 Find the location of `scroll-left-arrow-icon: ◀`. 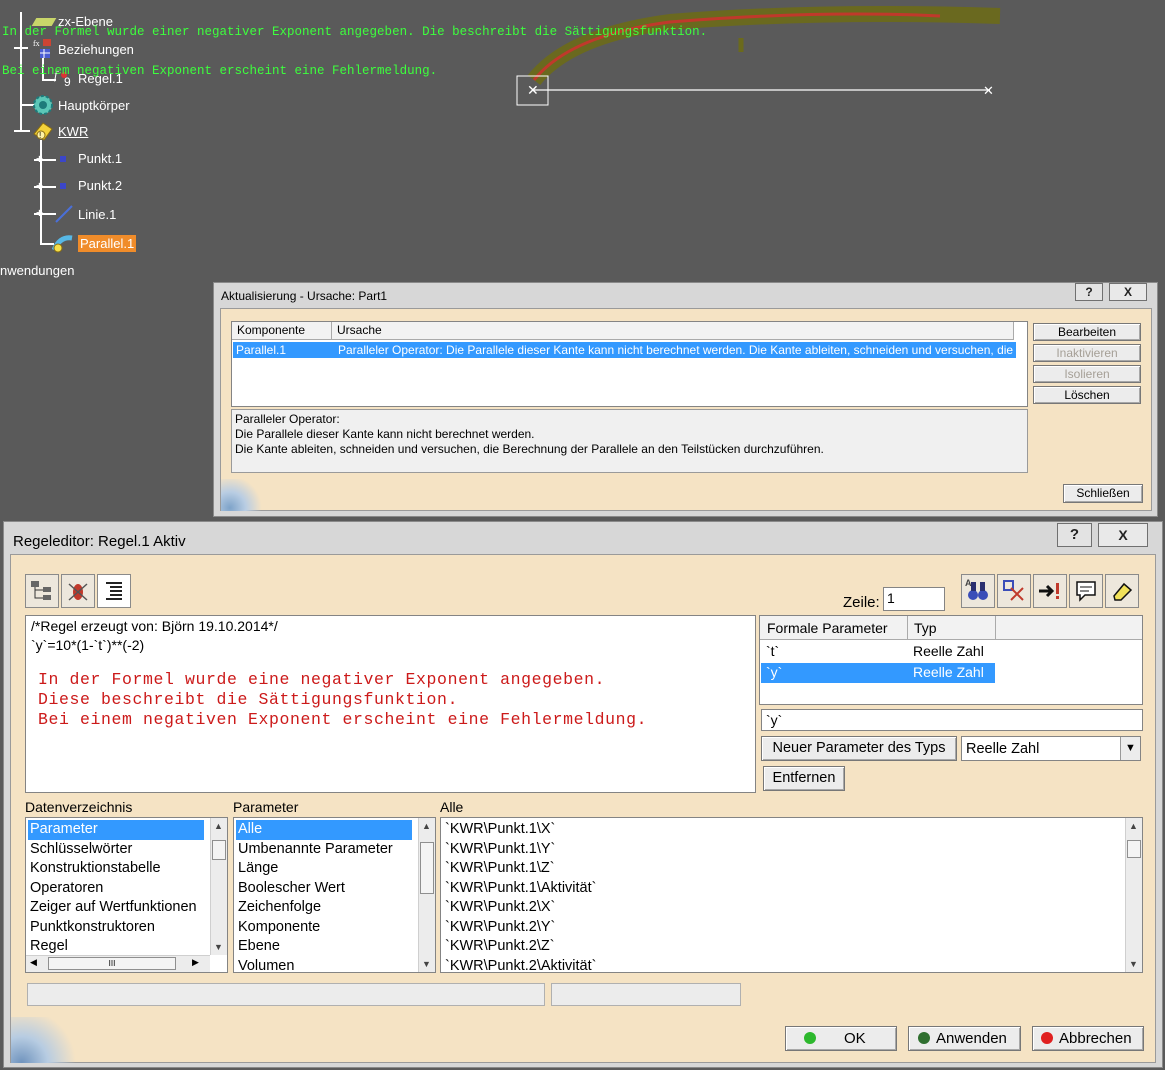

scroll-left-arrow-icon: ◀ is located at coordinates (33, 962).